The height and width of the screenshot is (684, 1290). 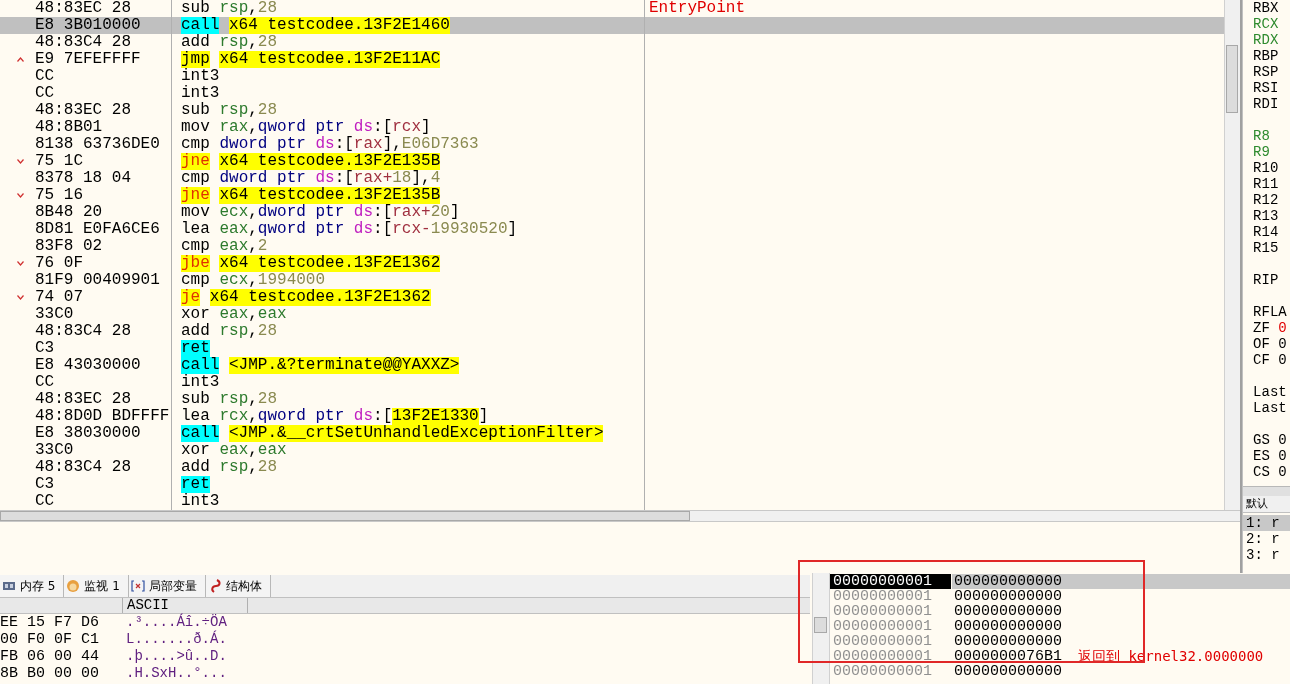 I want to click on stack-value: 0000000076B1, so click(x=1008, y=656).